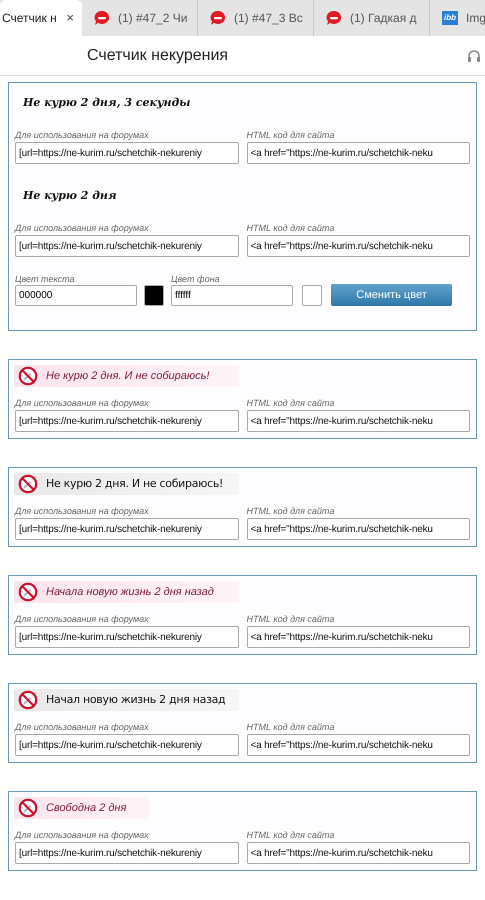  Describe the element at coordinates (450, 18) in the screenshot. I see `logo-icon: ibb` at that location.